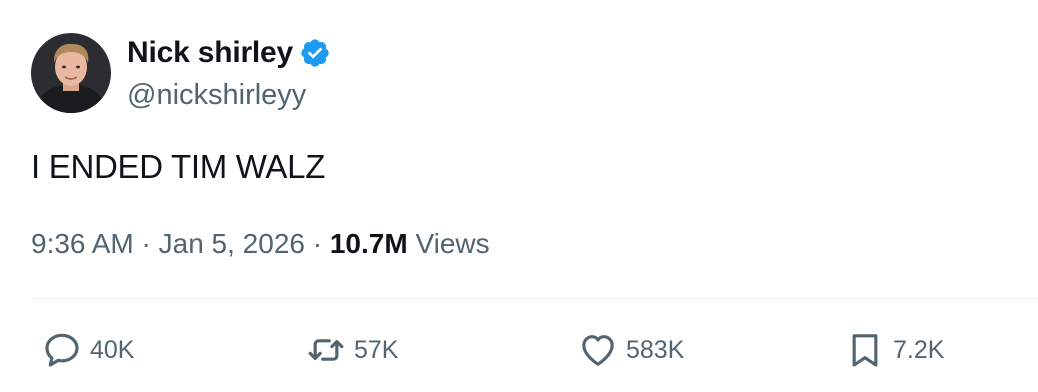 The width and height of the screenshot is (1038, 392). Describe the element at coordinates (352, 350) in the screenshot. I see `repost-button: 57K` at that location.